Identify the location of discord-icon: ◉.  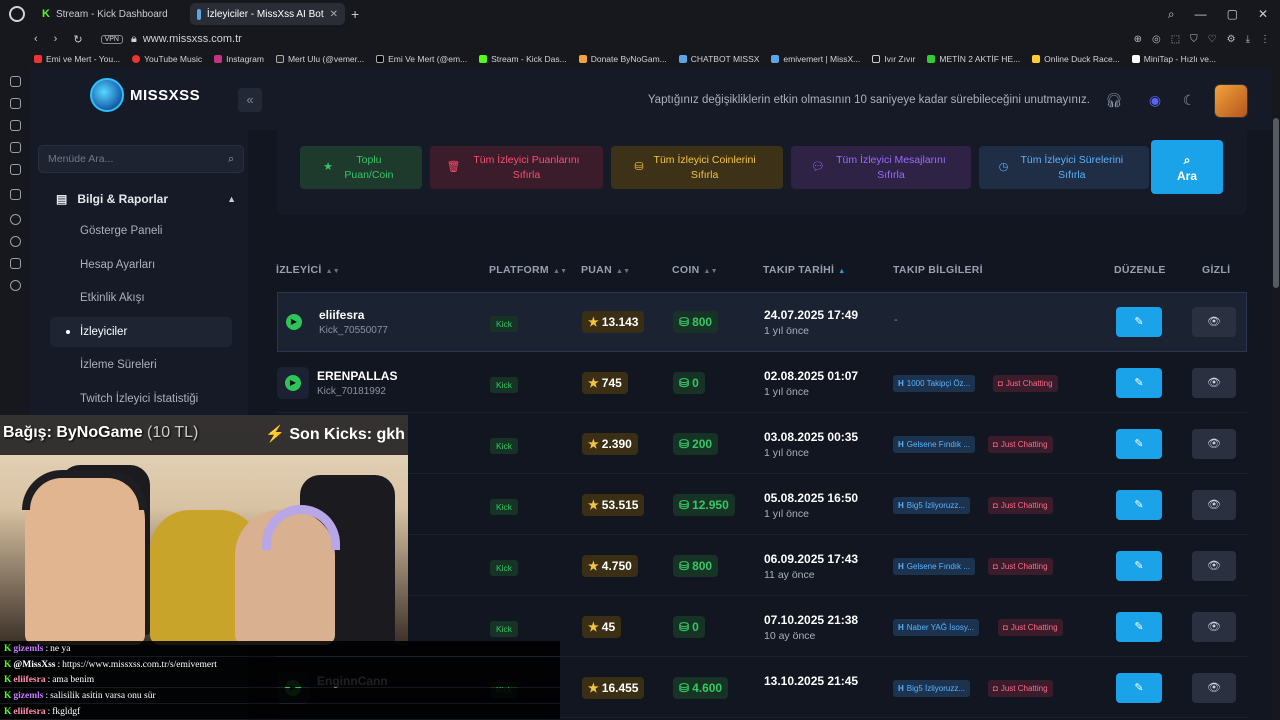
(1155, 101).